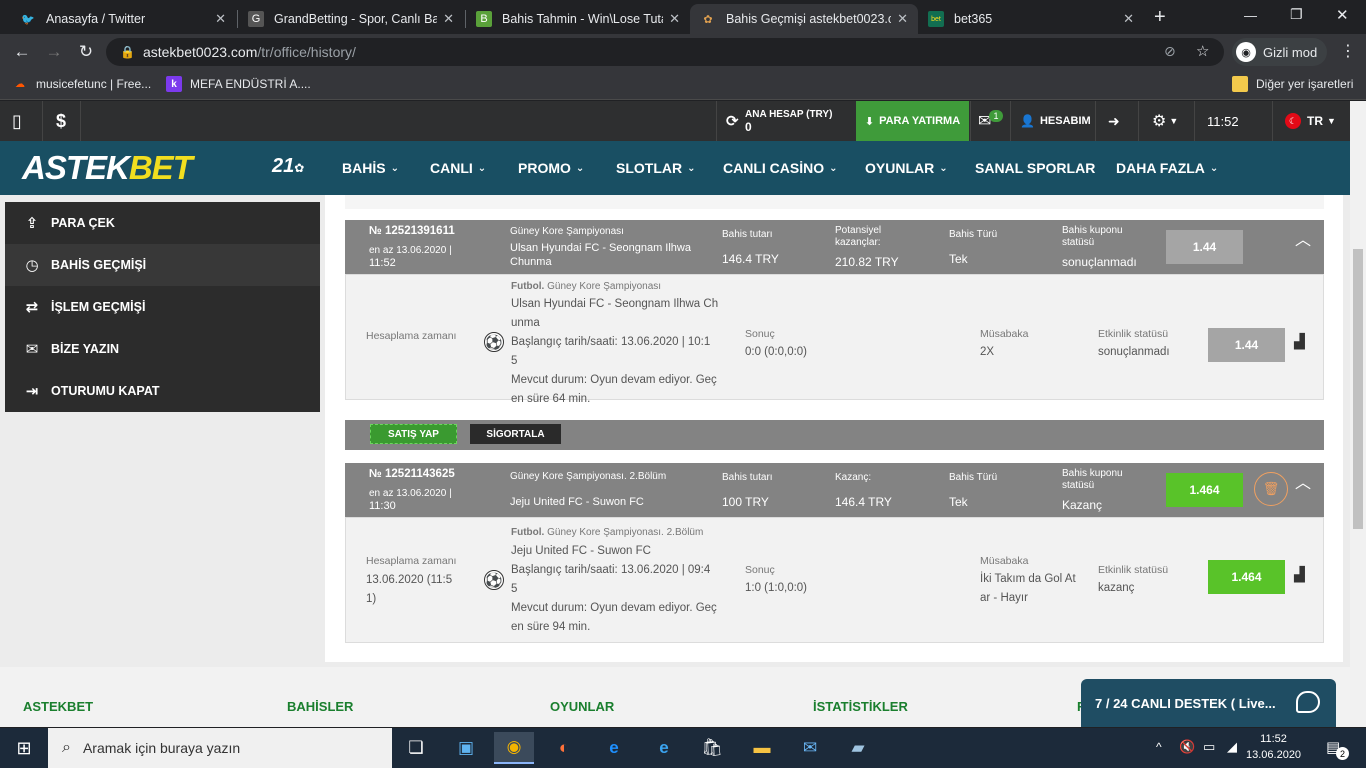  I want to click on back-button: ←, so click(22, 52).